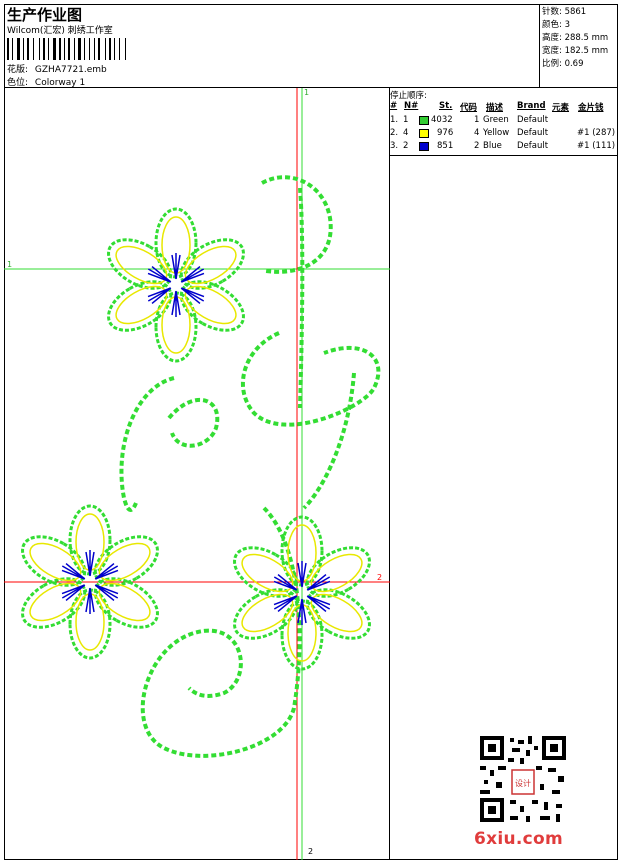 This screenshot has width=620, height=864. What do you see at coordinates (523, 783) in the screenshot?
I see `logo-stamp: 设计` at bounding box center [523, 783].